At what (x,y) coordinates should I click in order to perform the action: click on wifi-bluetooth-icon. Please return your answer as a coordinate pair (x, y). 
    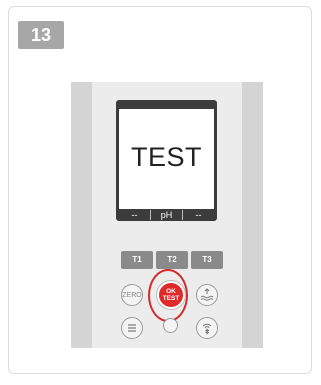
    Looking at the image, I should click on (207, 329).